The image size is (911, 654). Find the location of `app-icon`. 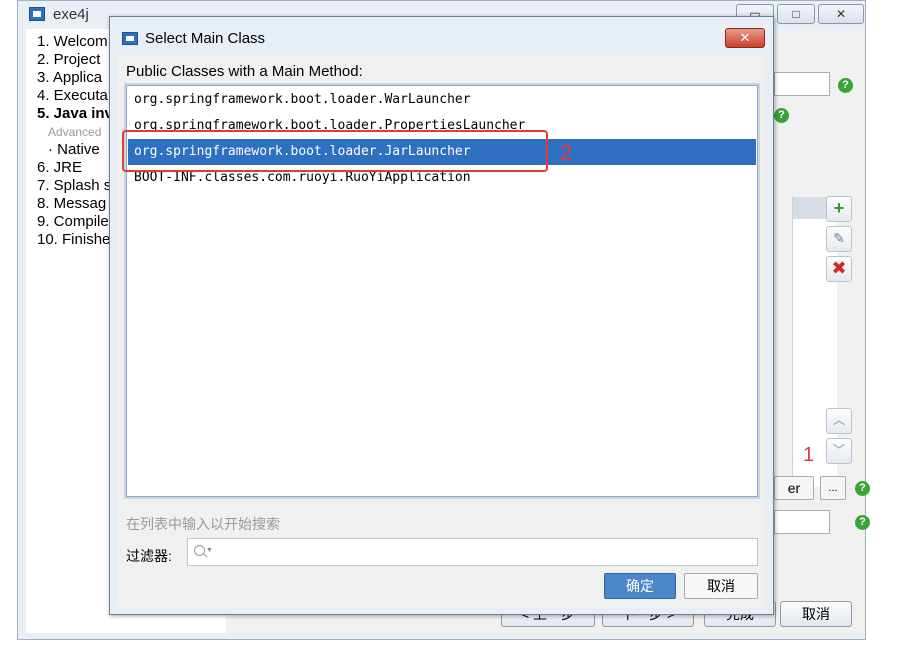

app-icon is located at coordinates (37, 14).